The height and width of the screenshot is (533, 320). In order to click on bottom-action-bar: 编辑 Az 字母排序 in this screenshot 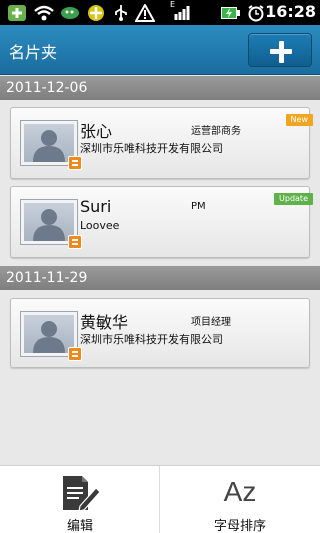, I will do `click(160, 499)`.